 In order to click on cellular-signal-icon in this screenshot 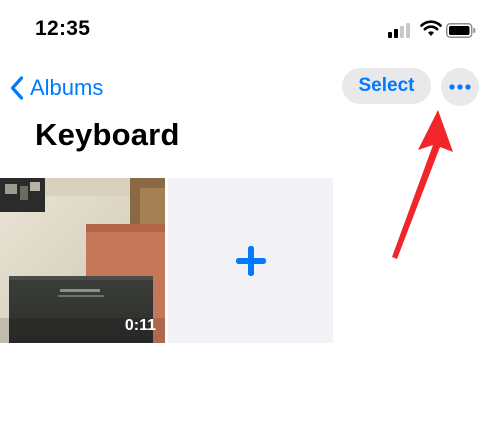, I will do `click(399, 30)`.